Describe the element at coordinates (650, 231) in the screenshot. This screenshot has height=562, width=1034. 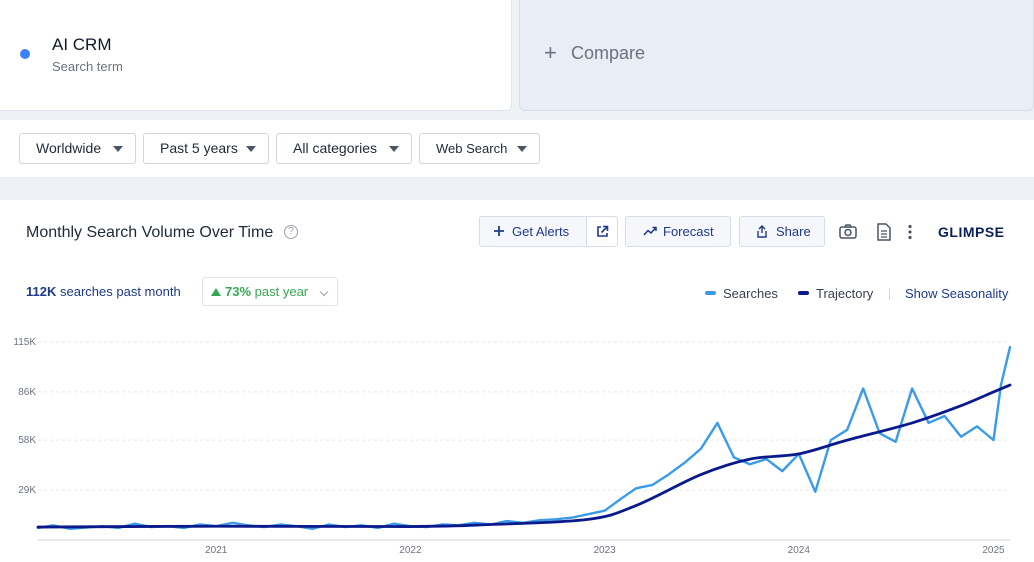
I see `trend-up-icon` at that location.